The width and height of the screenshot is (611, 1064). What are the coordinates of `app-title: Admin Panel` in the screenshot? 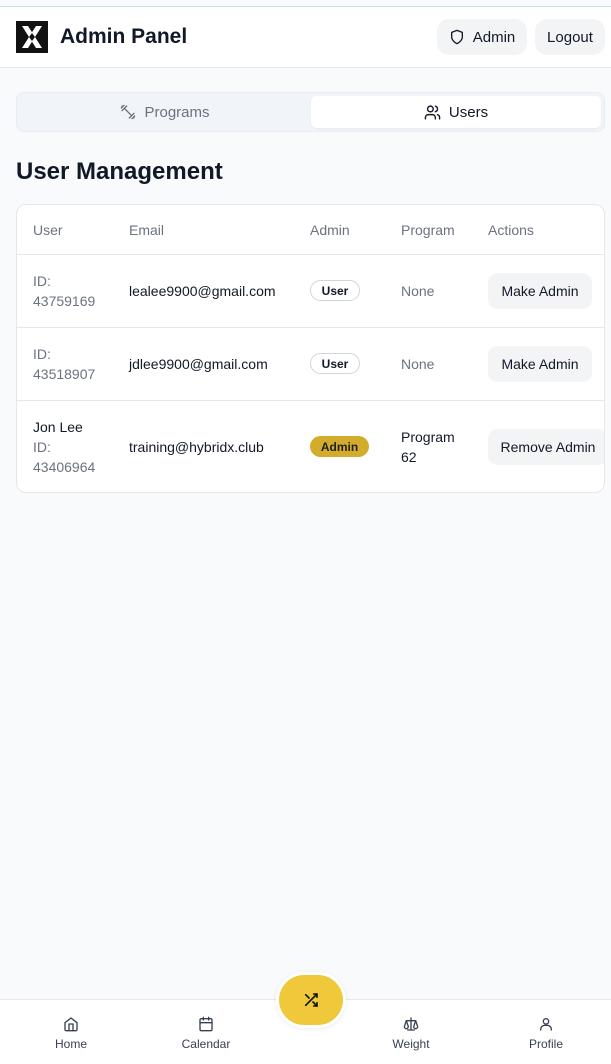 It's located at (124, 36).